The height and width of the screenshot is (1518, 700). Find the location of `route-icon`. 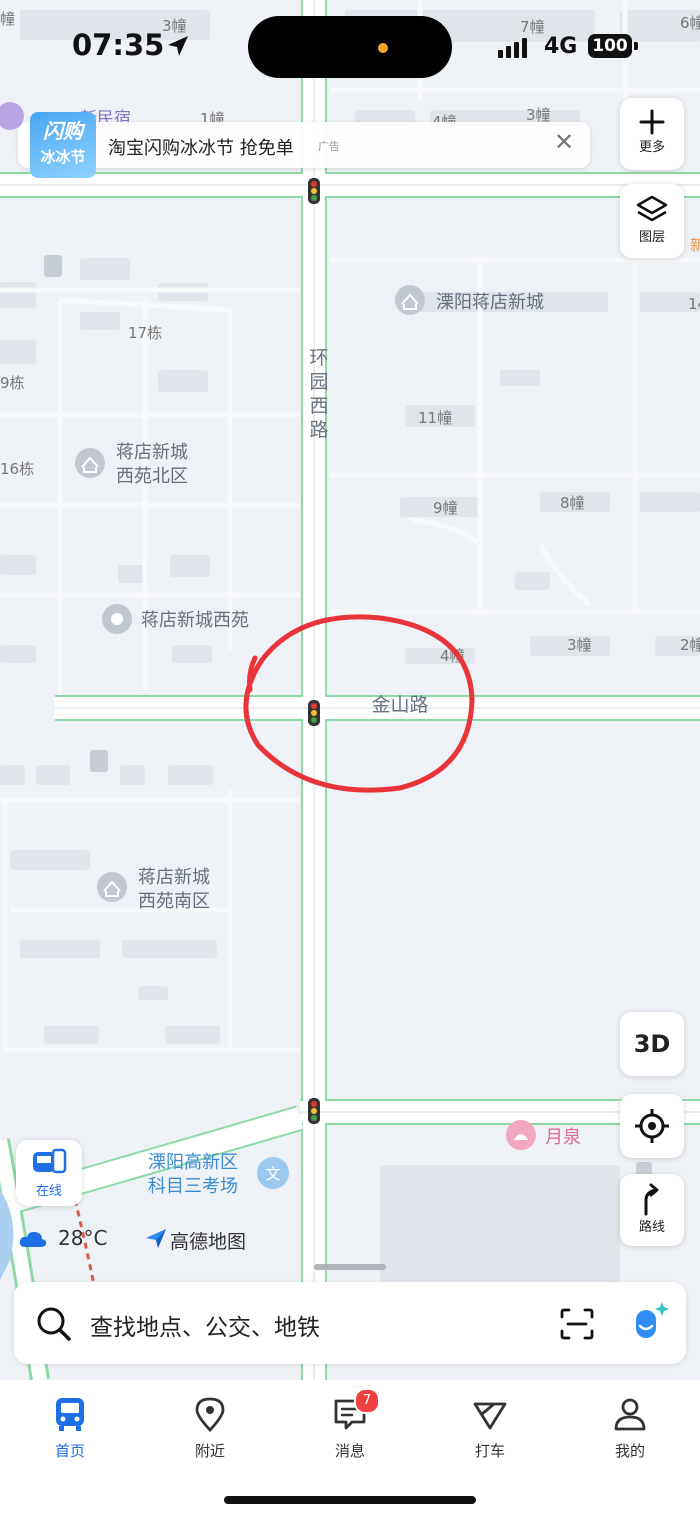

route-icon is located at coordinates (651, 1199).